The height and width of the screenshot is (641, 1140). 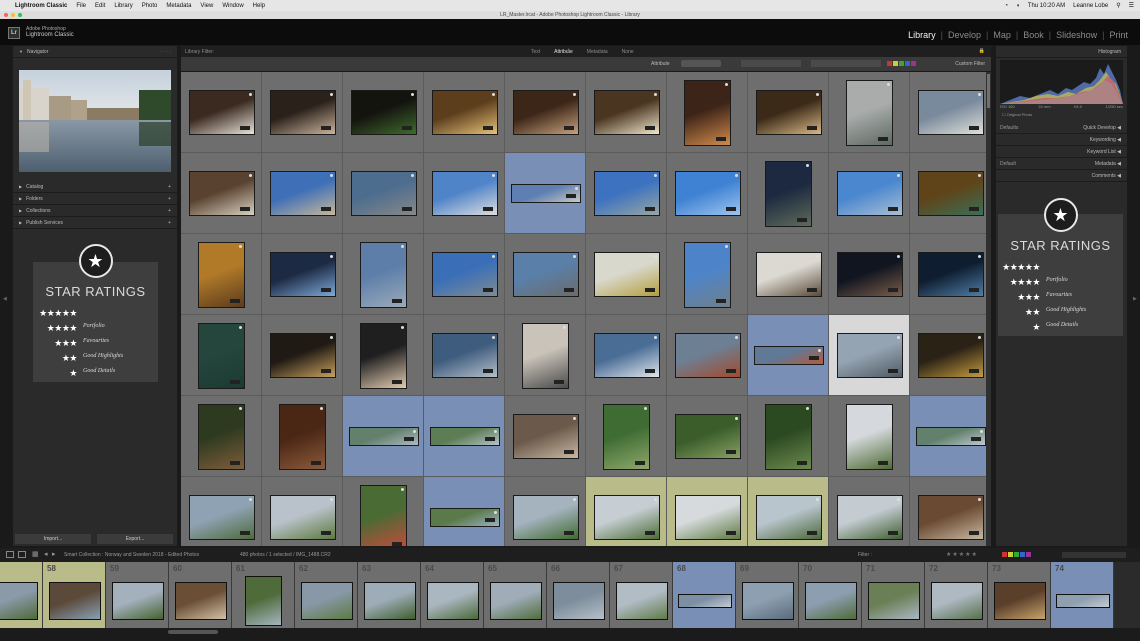 I want to click on app-menu: Lightroom Classic, so click(x=41, y=6).